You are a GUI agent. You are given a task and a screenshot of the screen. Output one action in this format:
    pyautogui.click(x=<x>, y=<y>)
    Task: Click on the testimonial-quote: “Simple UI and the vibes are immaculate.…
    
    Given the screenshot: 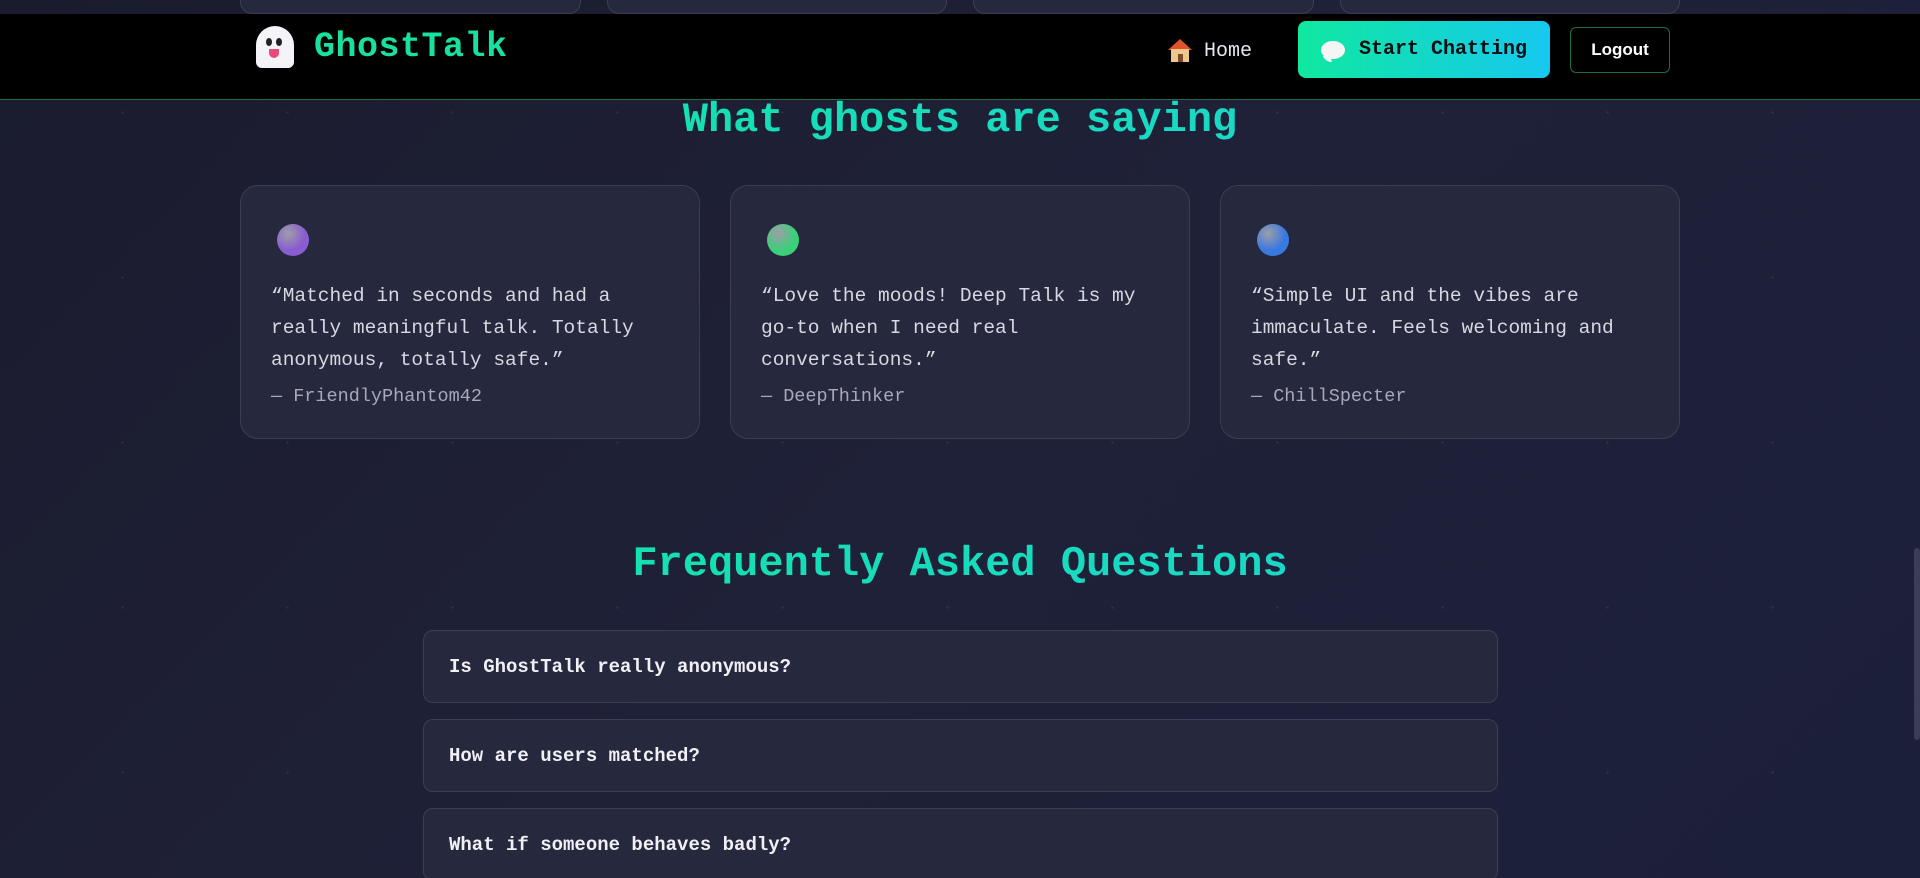 What is the action you would take?
    pyautogui.click(x=1432, y=328)
    